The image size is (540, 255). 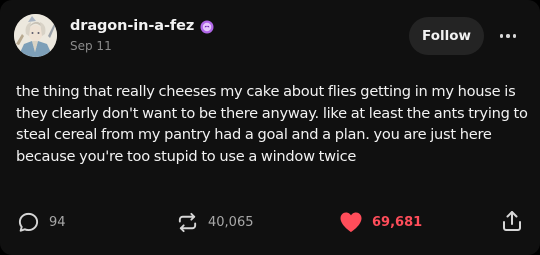 I want to click on more-options-icon, so click(x=508, y=36).